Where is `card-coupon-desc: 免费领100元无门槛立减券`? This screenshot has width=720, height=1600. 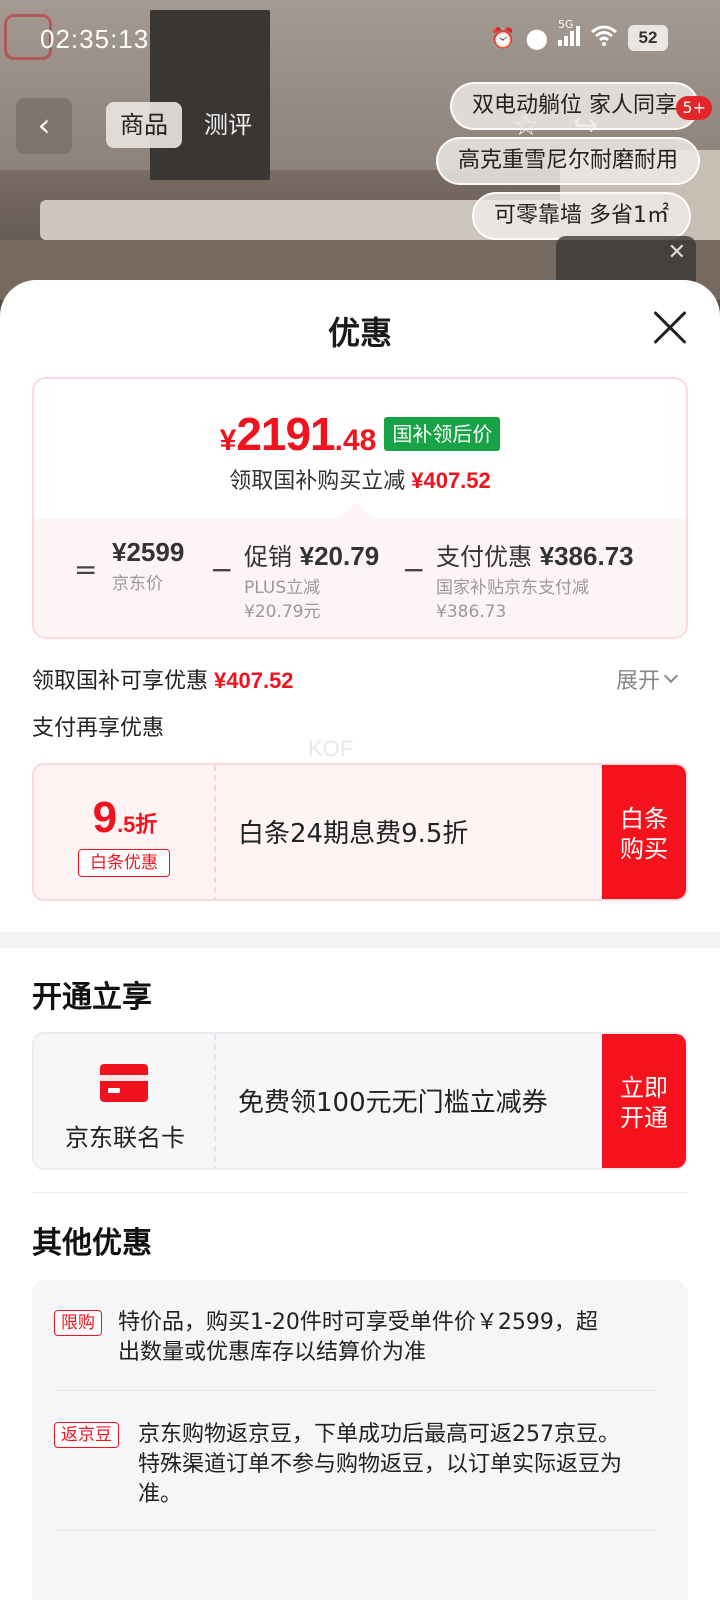 card-coupon-desc: 免费领100元无门槛立减券 is located at coordinates (393, 1103).